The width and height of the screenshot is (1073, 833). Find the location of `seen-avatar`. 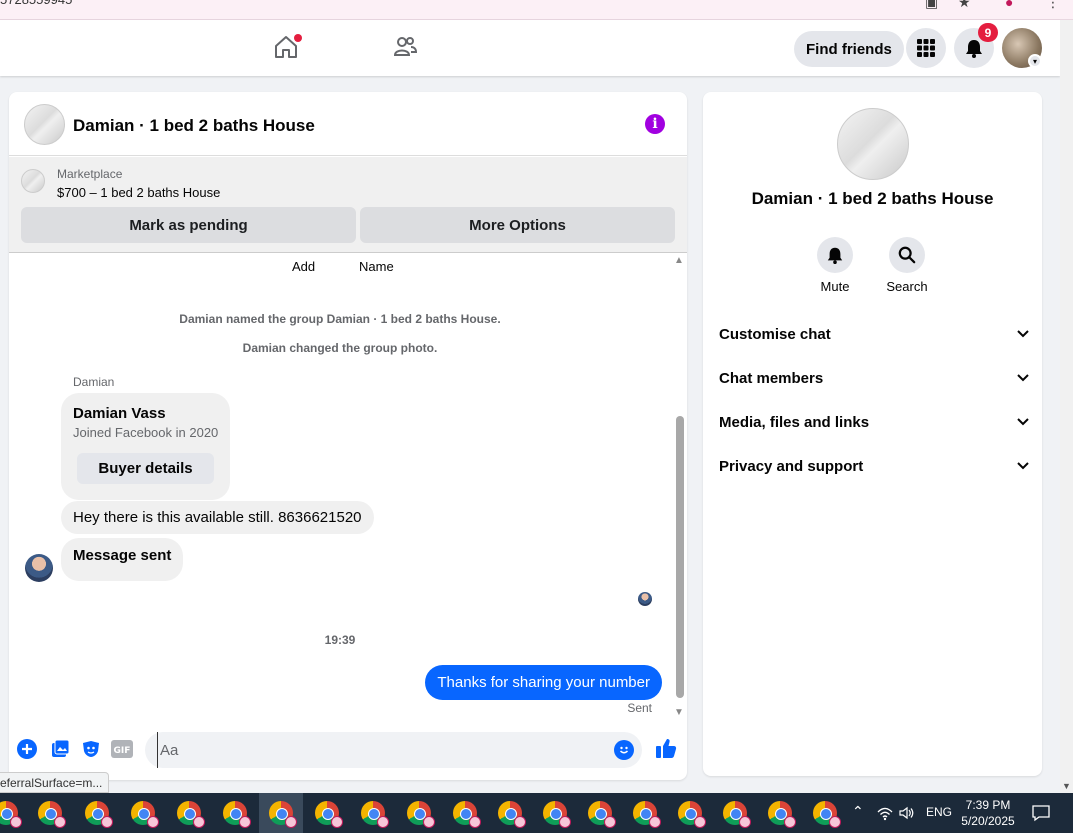

seen-avatar is located at coordinates (645, 599).